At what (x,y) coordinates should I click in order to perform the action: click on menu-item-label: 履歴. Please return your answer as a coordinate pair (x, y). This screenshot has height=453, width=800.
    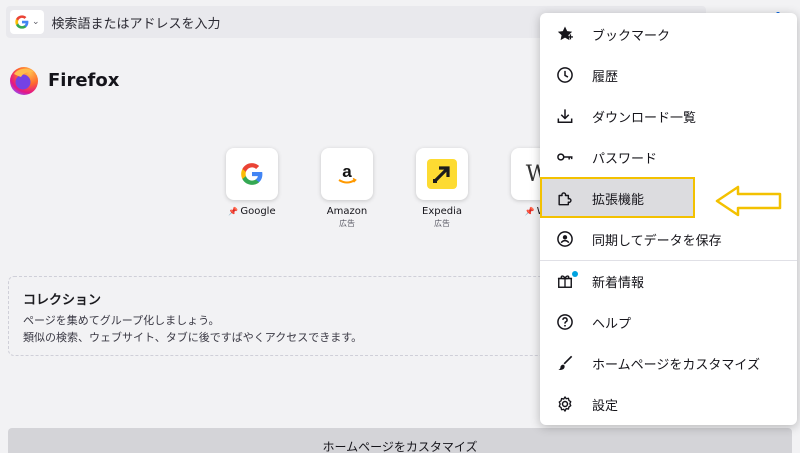
    Looking at the image, I should click on (605, 77).